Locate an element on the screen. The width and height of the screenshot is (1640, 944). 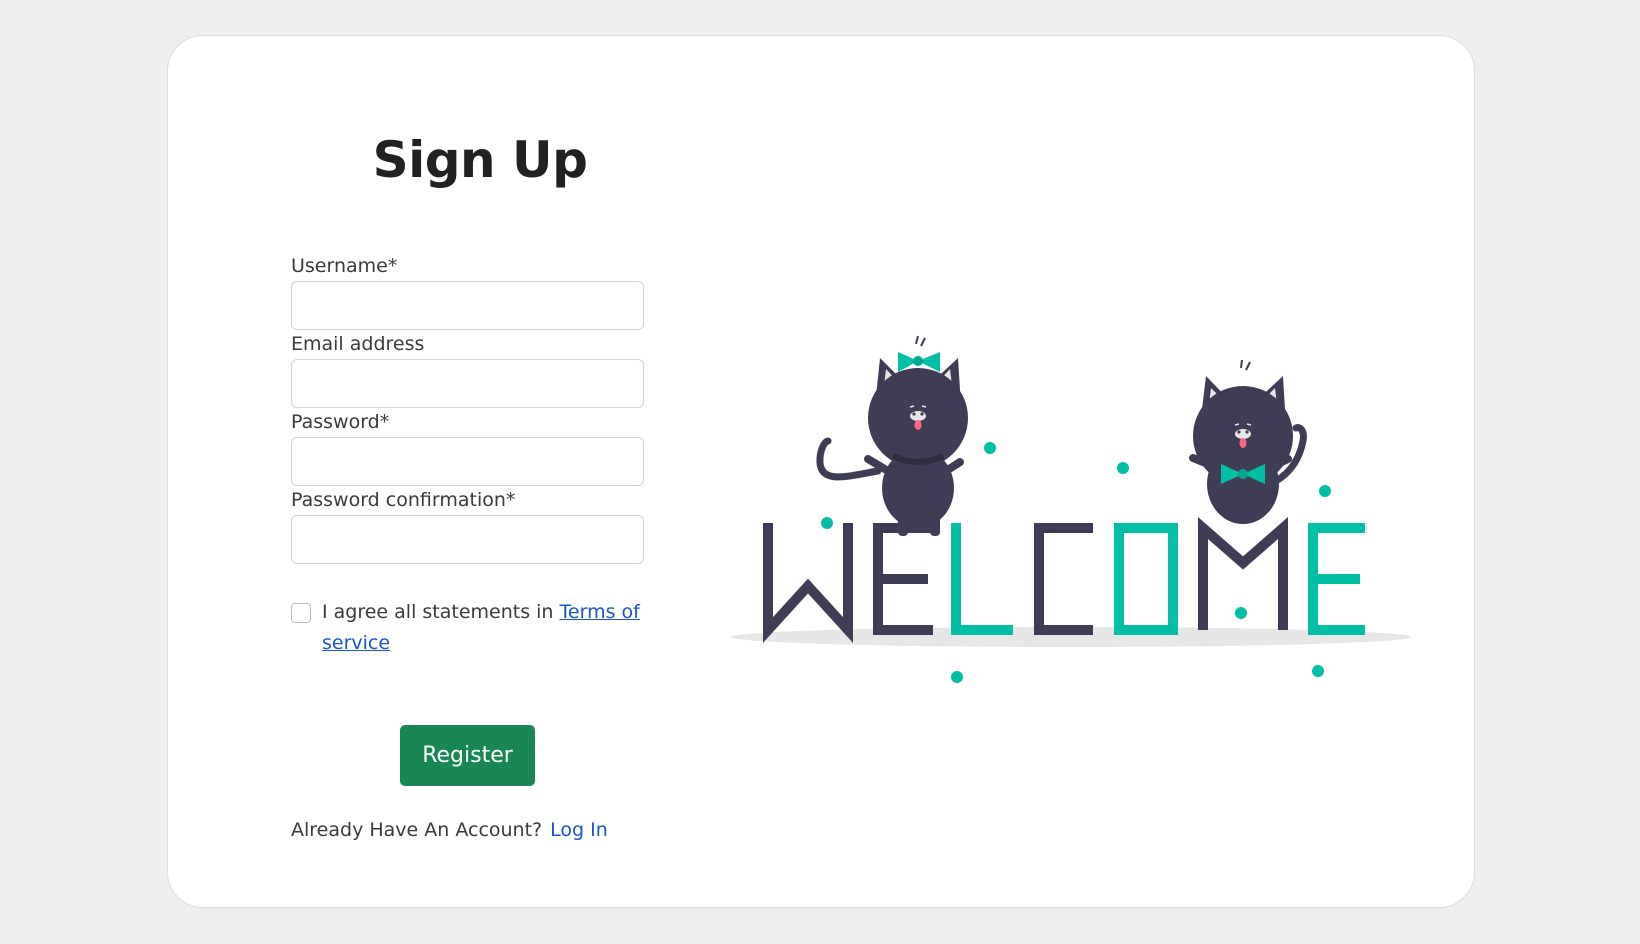
letter-w is located at coordinates (808, 583).